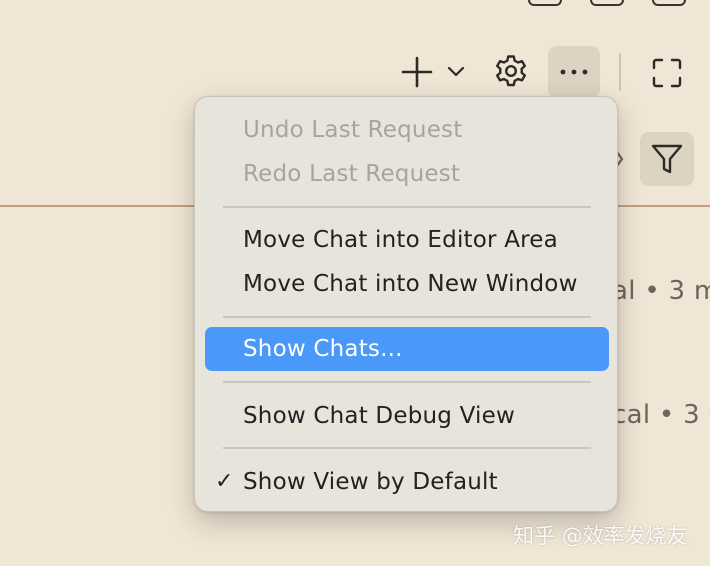  I want to click on new-chat-dropdown-button, so click(456, 72).